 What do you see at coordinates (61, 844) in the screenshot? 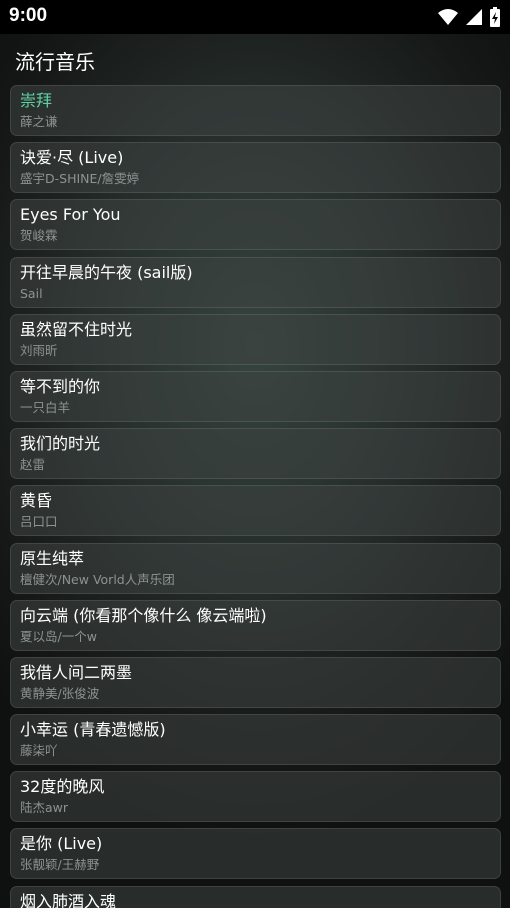
I see `song-title: 是你 (Live)` at bounding box center [61, 844].